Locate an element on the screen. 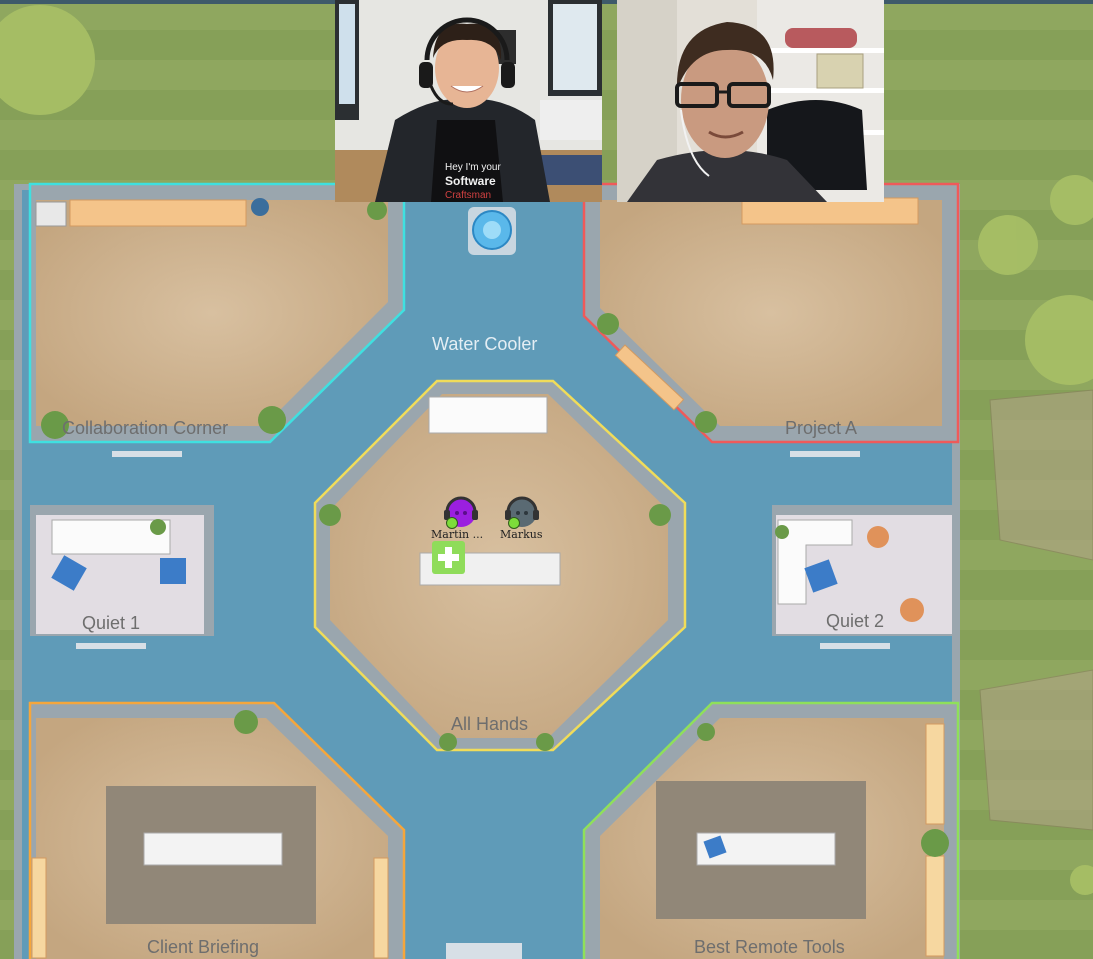 This screenshot has width=1093, height=959. room-label-quiet-1: Quiet 1 is located at coordinates (111, 623).